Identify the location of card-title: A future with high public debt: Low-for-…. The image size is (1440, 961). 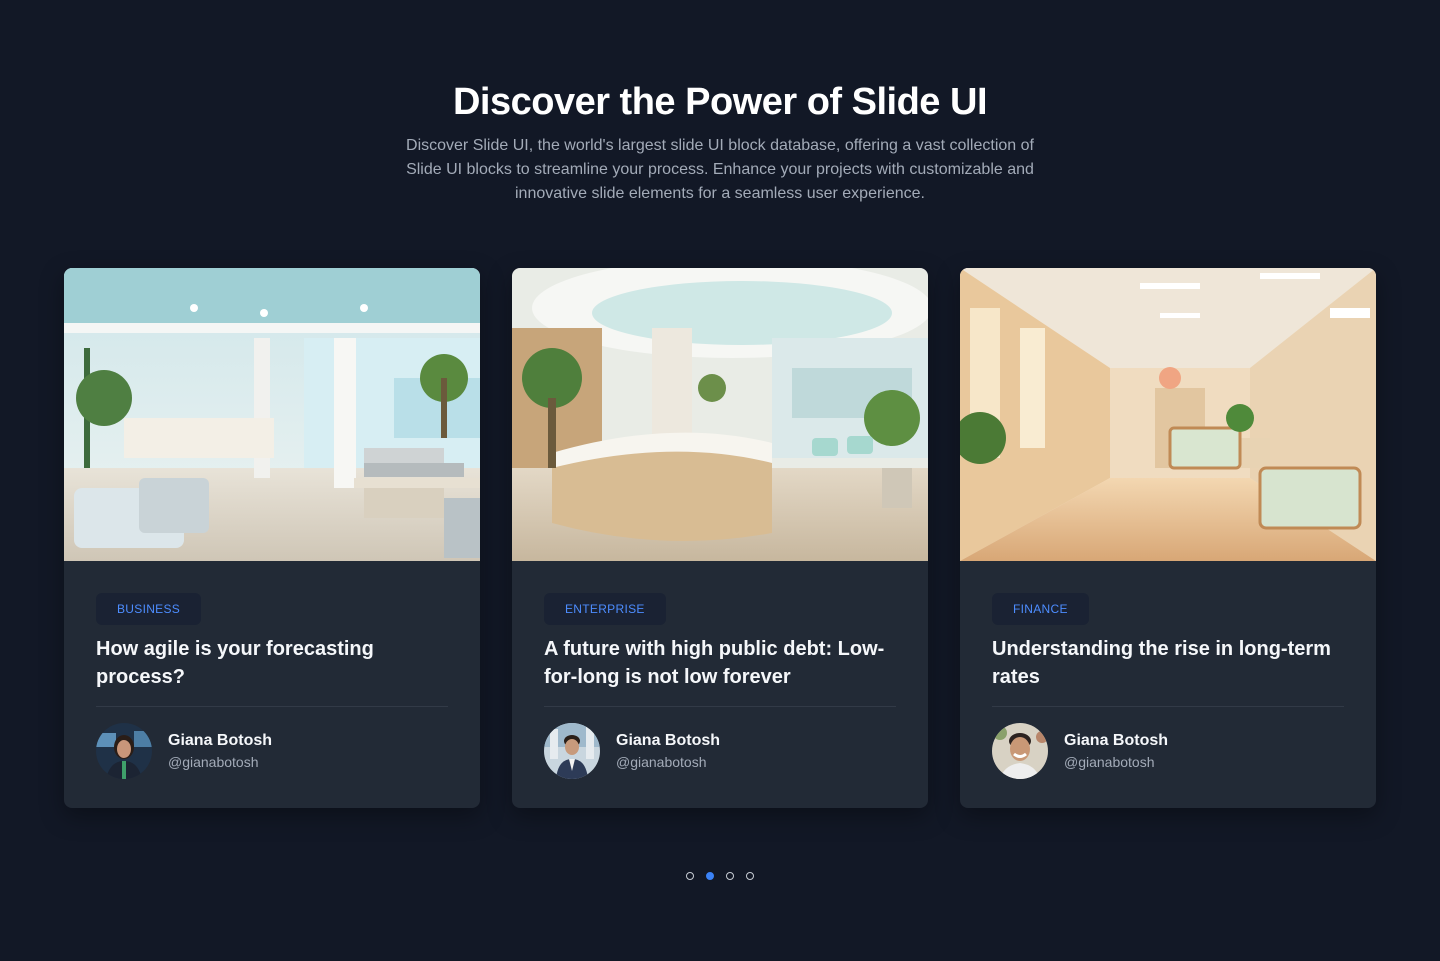
(720, 663).